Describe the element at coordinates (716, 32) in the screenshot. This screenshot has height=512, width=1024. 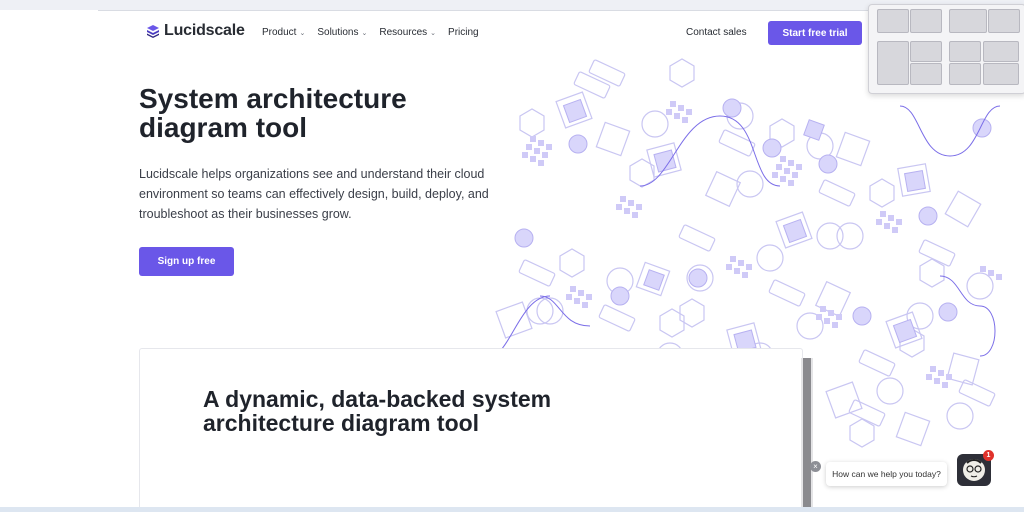
I see `contact-sales-link: Contact sales` at that location.